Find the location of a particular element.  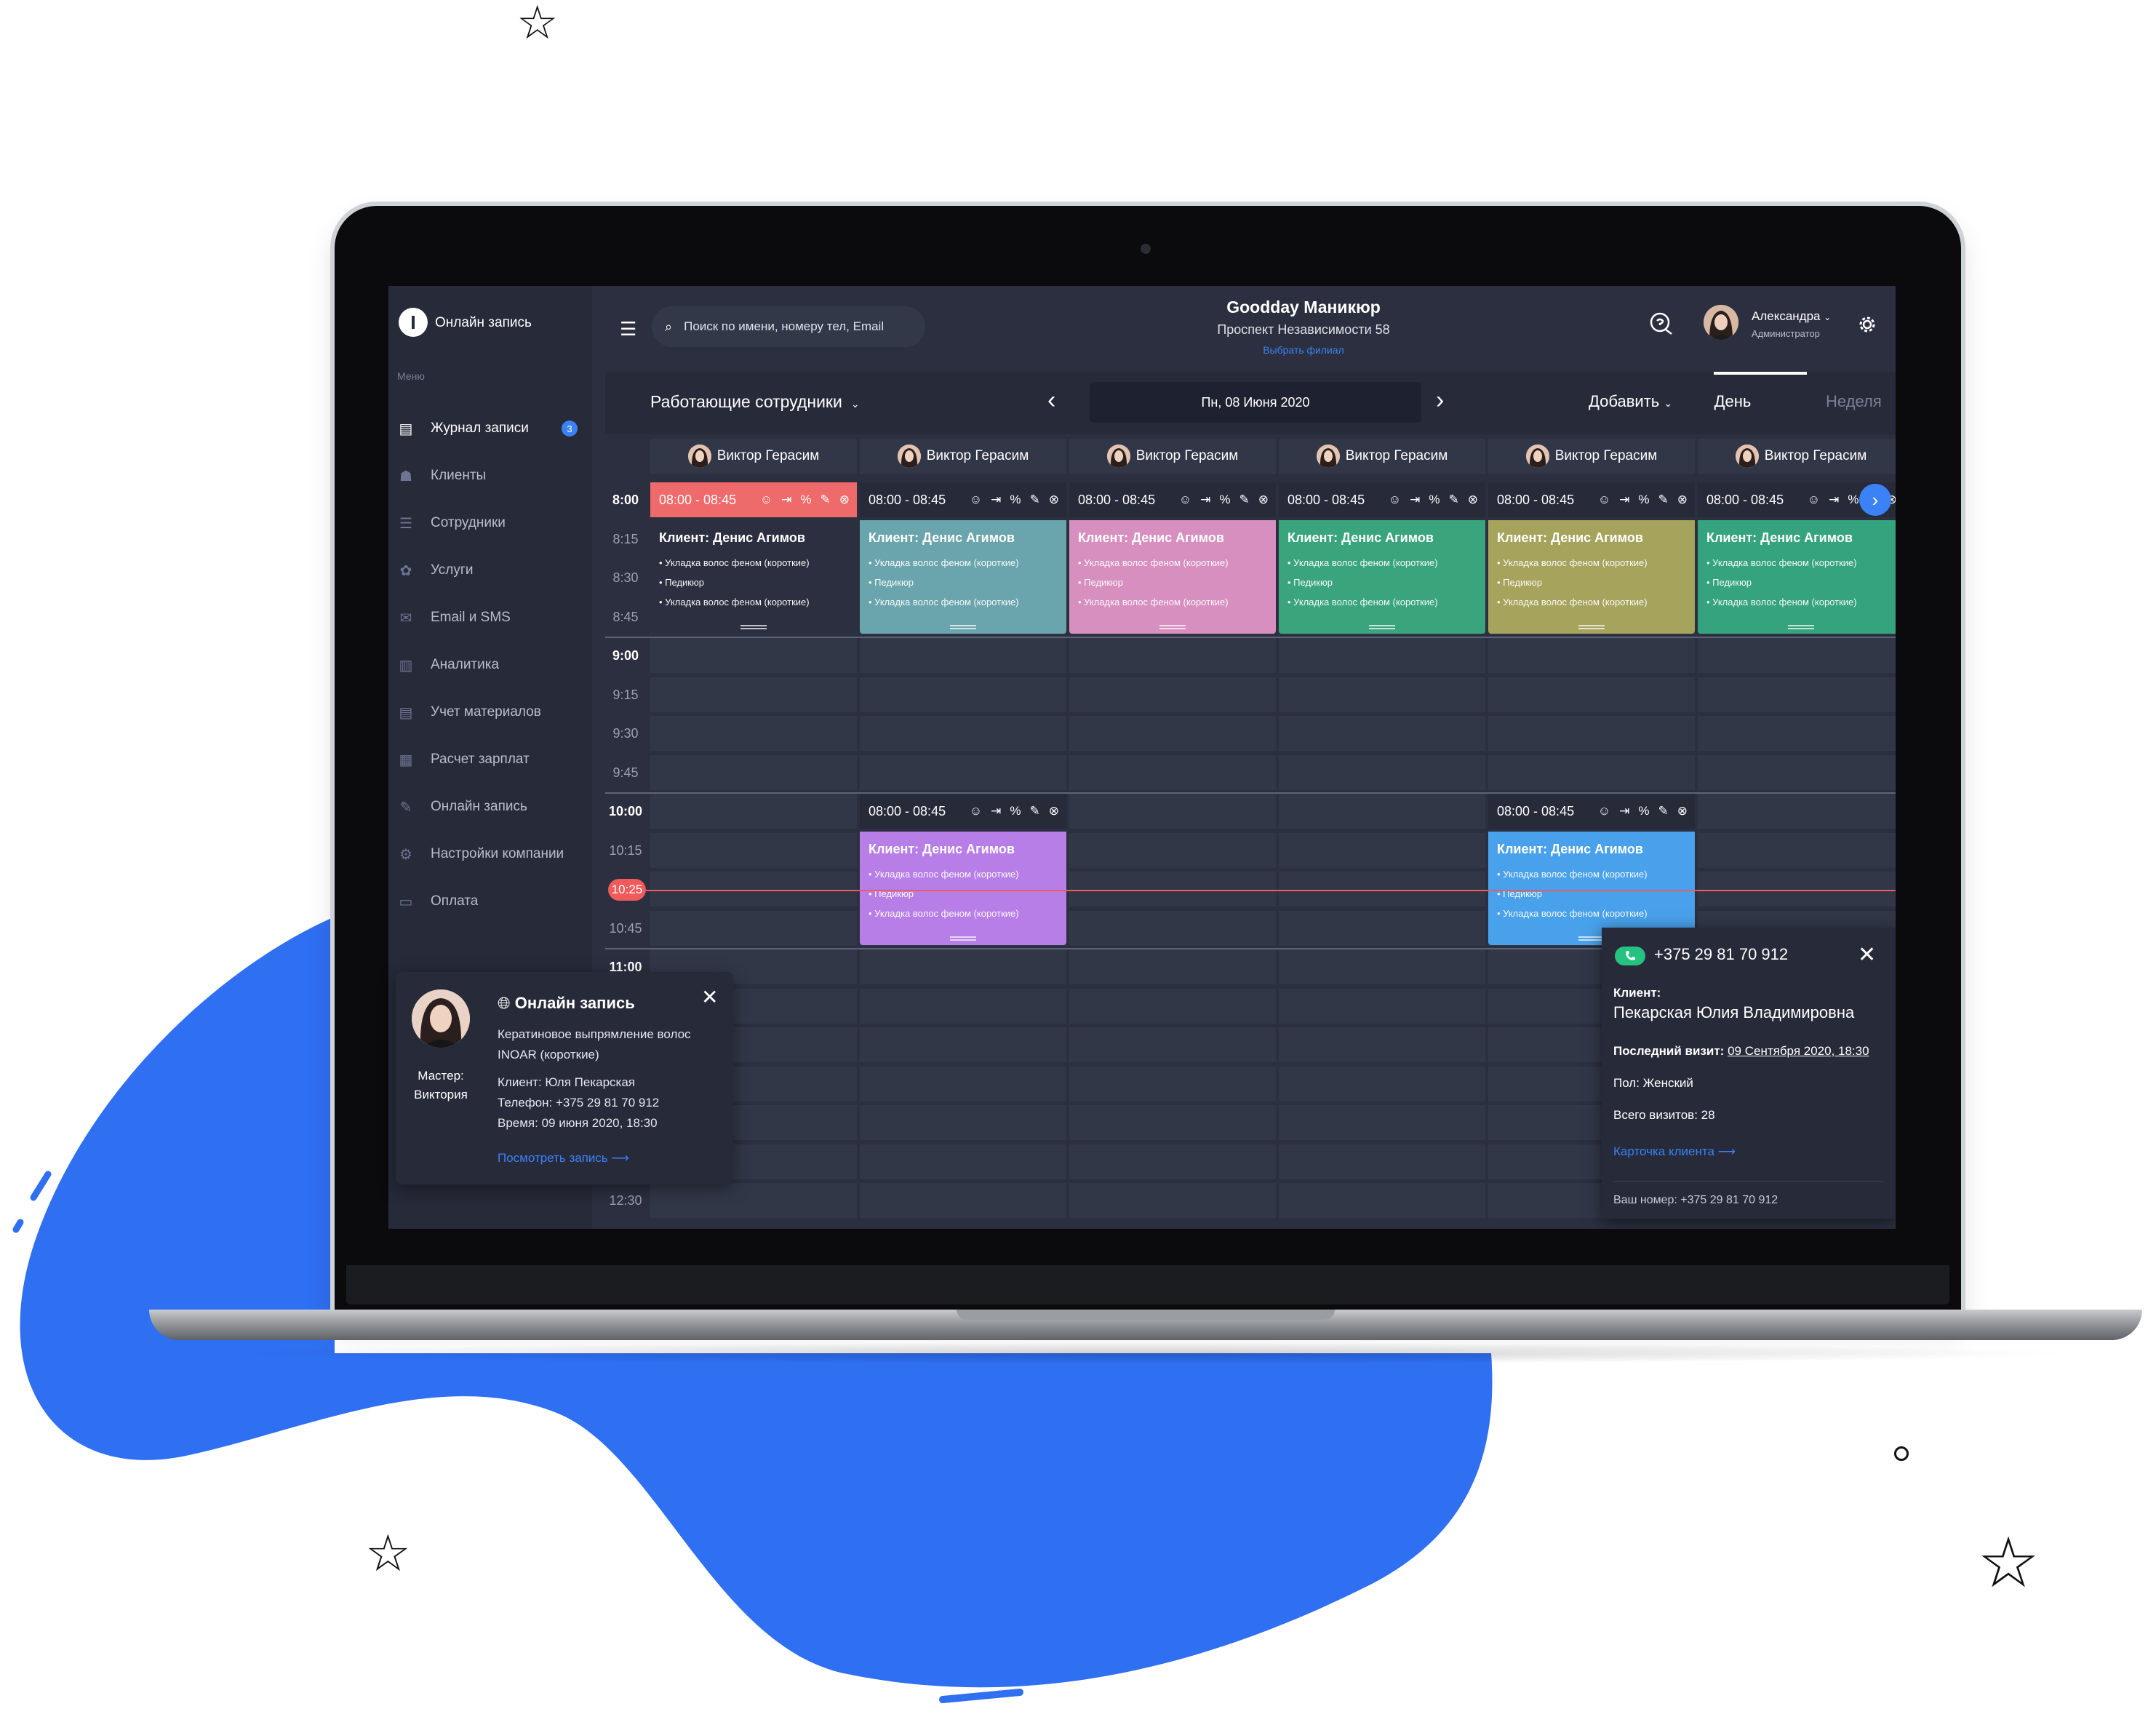

scroll-right-button: › is located at coordinates (1875, 500).